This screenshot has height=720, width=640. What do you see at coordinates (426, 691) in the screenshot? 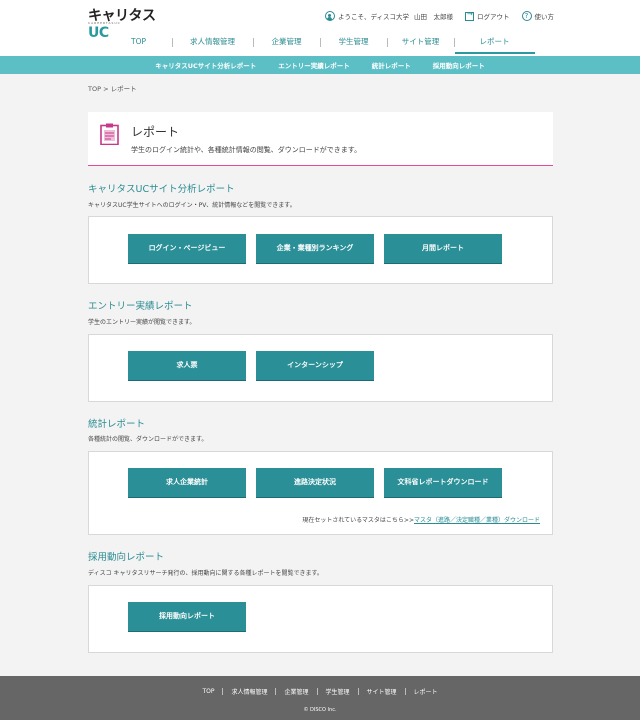
I see `footer-link-report: レポート` at bounding box center [426, 691].